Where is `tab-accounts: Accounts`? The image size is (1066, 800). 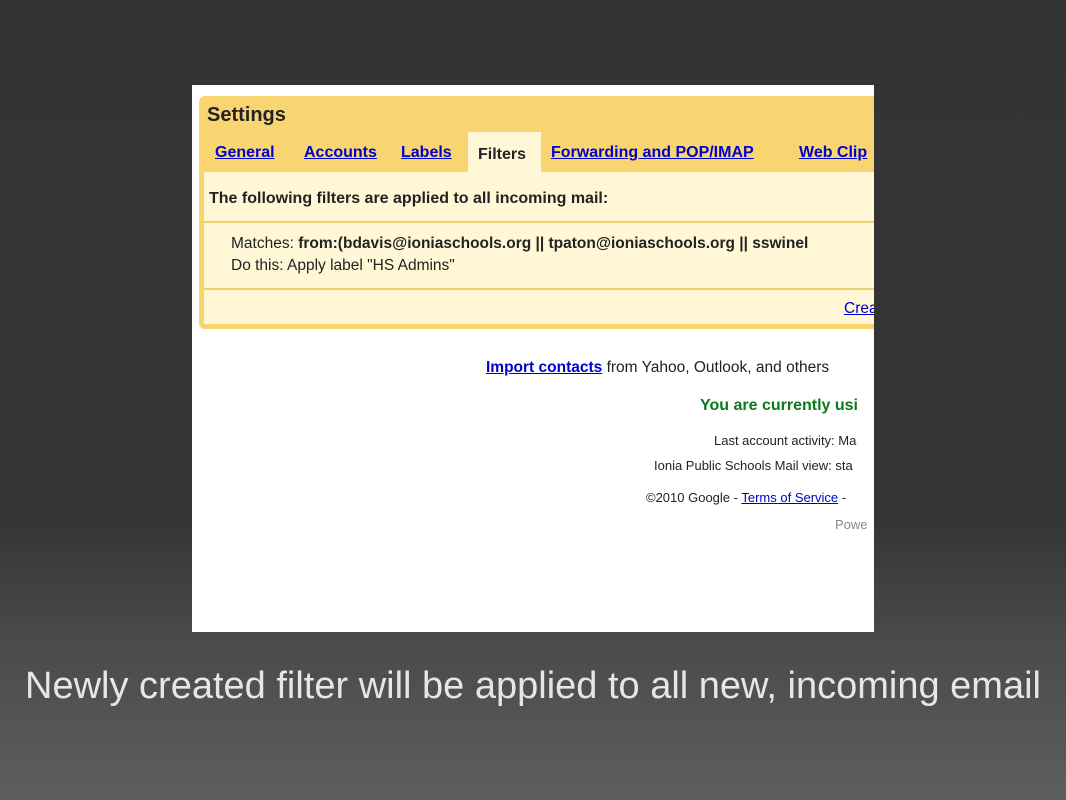
tab-accounts: Accounts is located at coordinates (340, 153).